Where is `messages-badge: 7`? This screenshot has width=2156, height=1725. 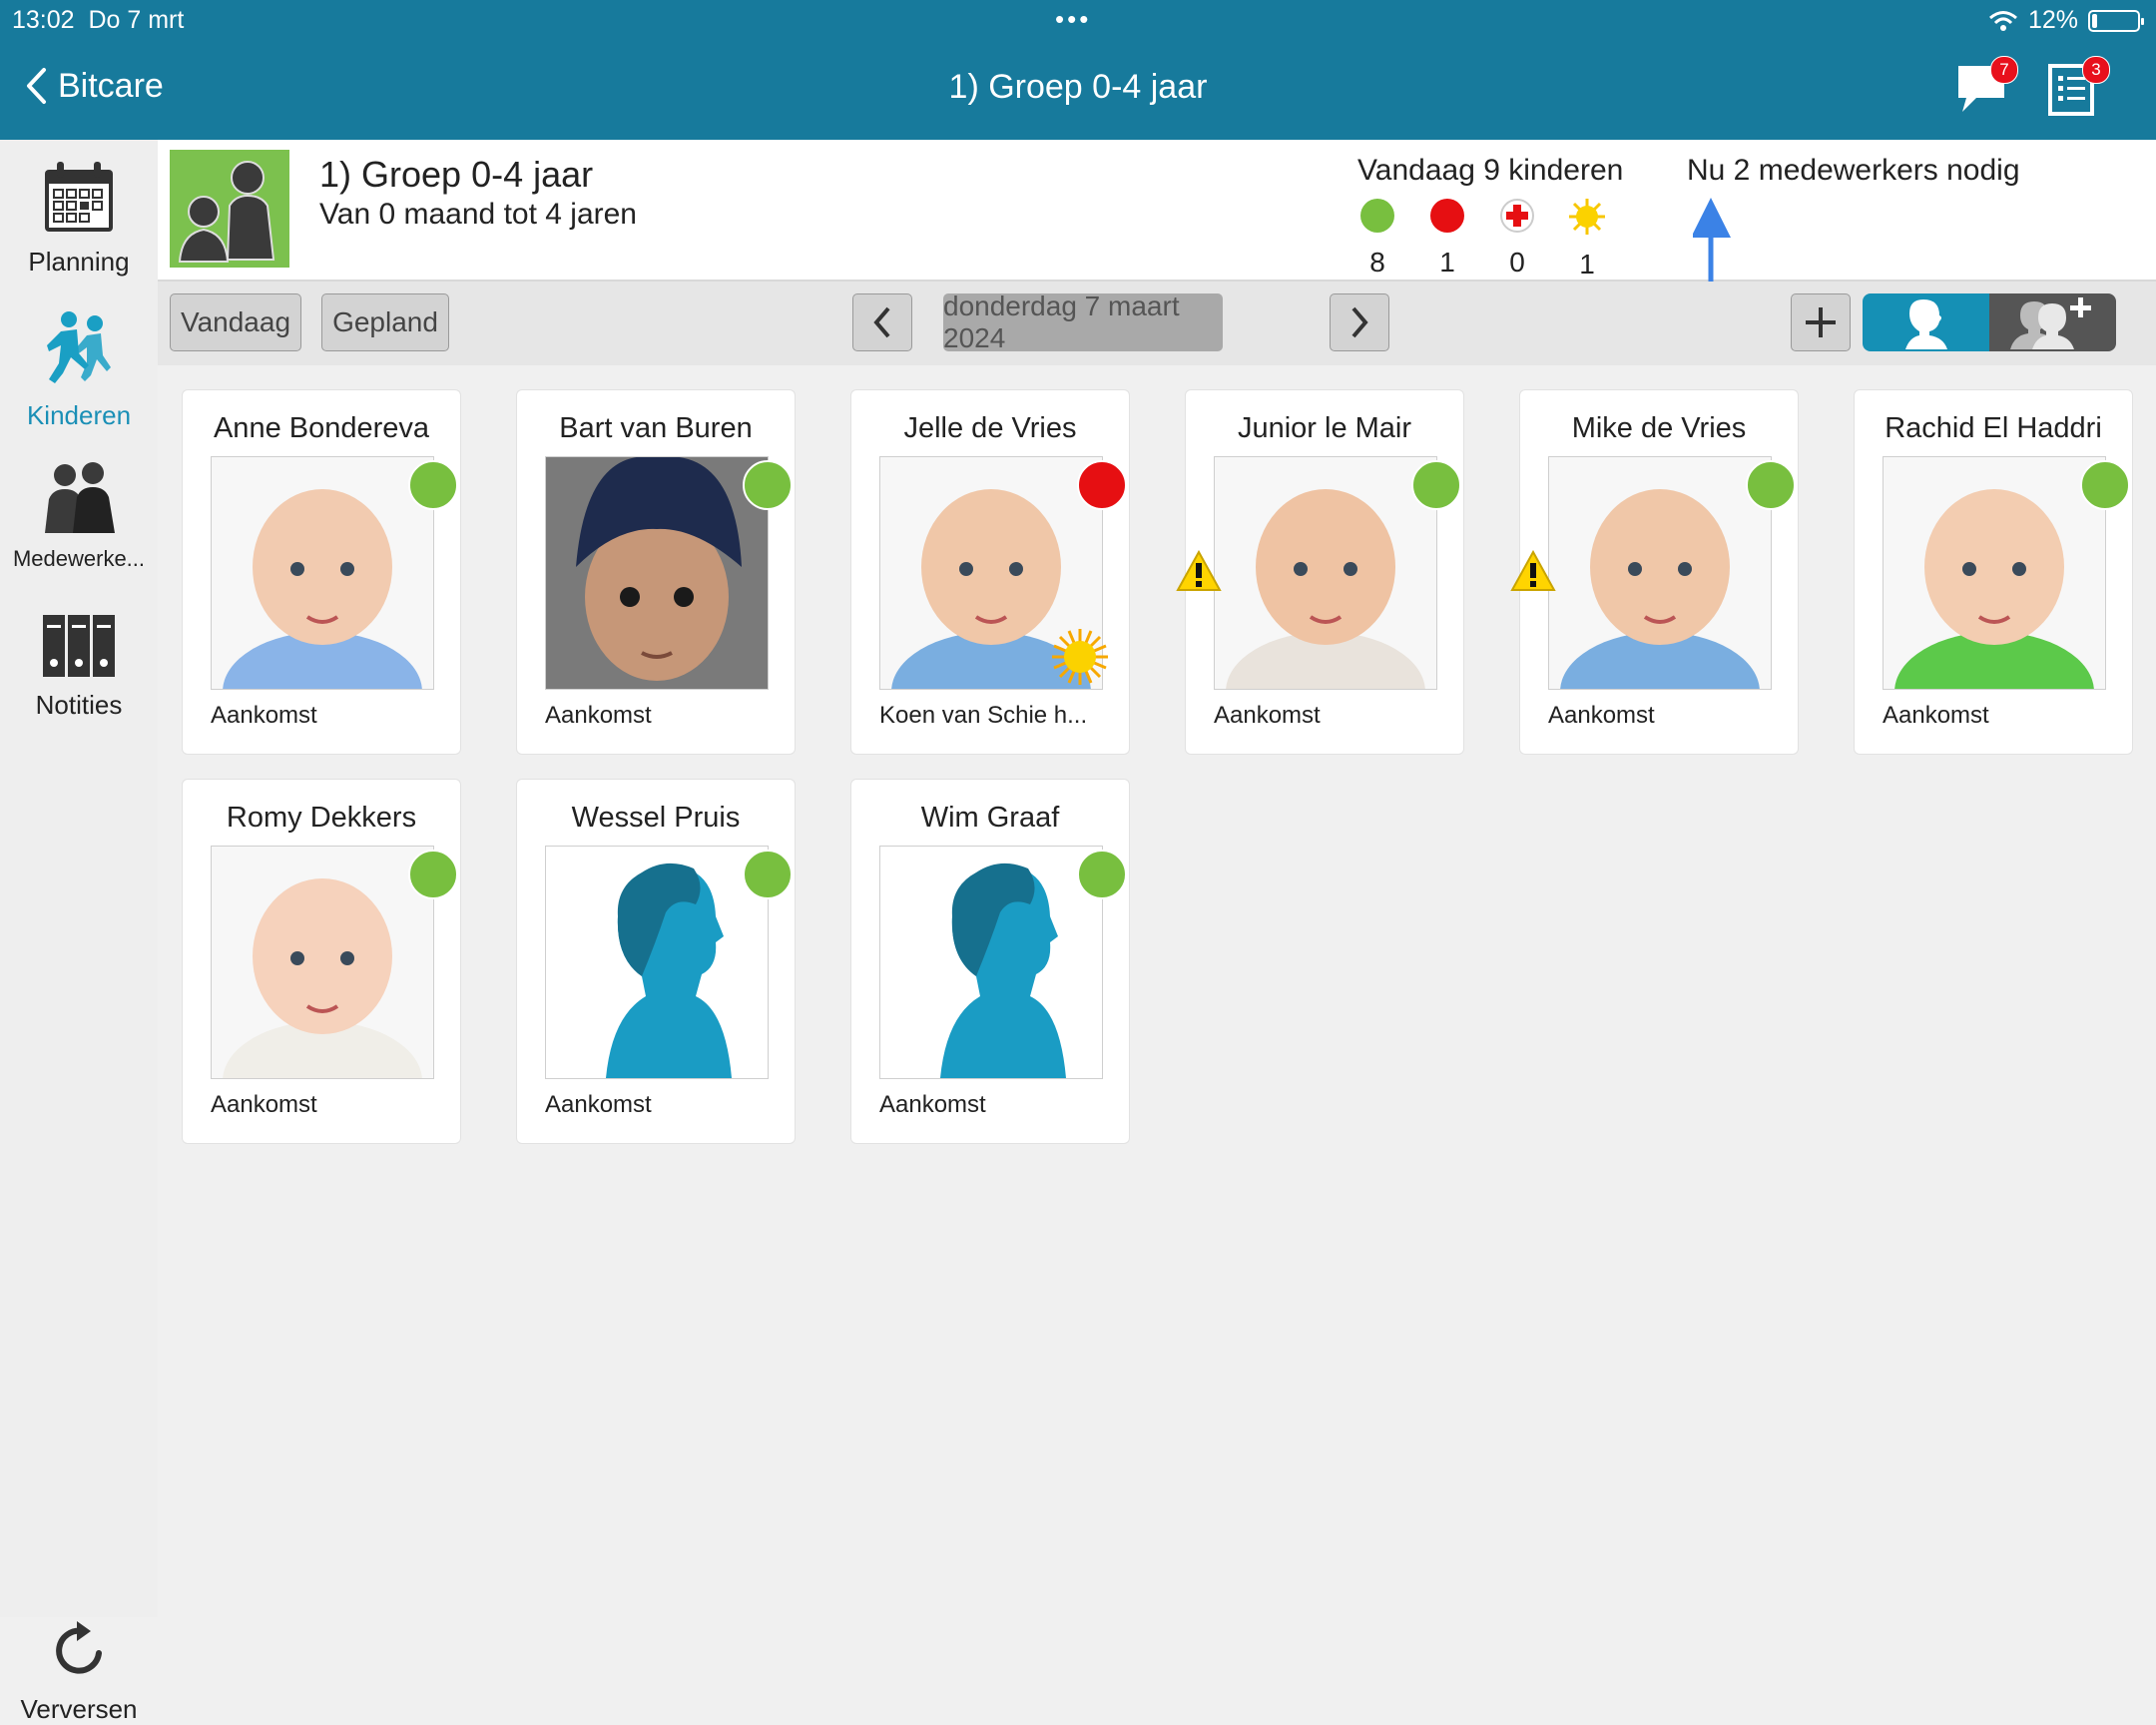
messages-badge: 7 is located at coordinates (2004, 70).